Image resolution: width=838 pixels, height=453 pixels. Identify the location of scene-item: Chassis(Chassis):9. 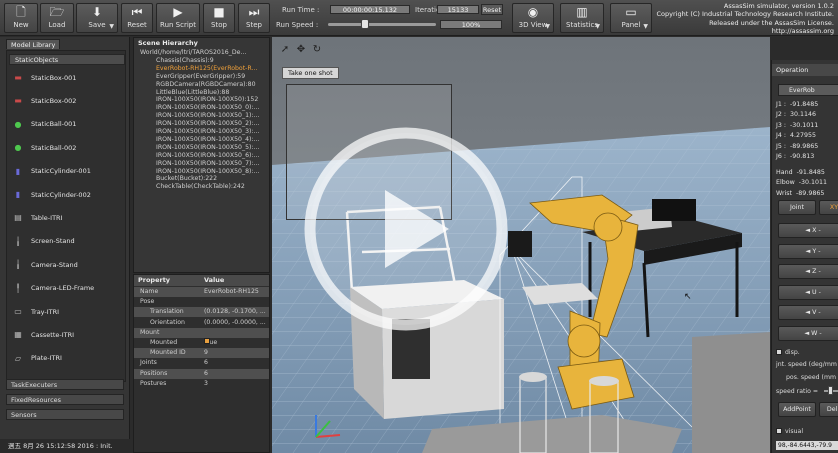
(185, 61).